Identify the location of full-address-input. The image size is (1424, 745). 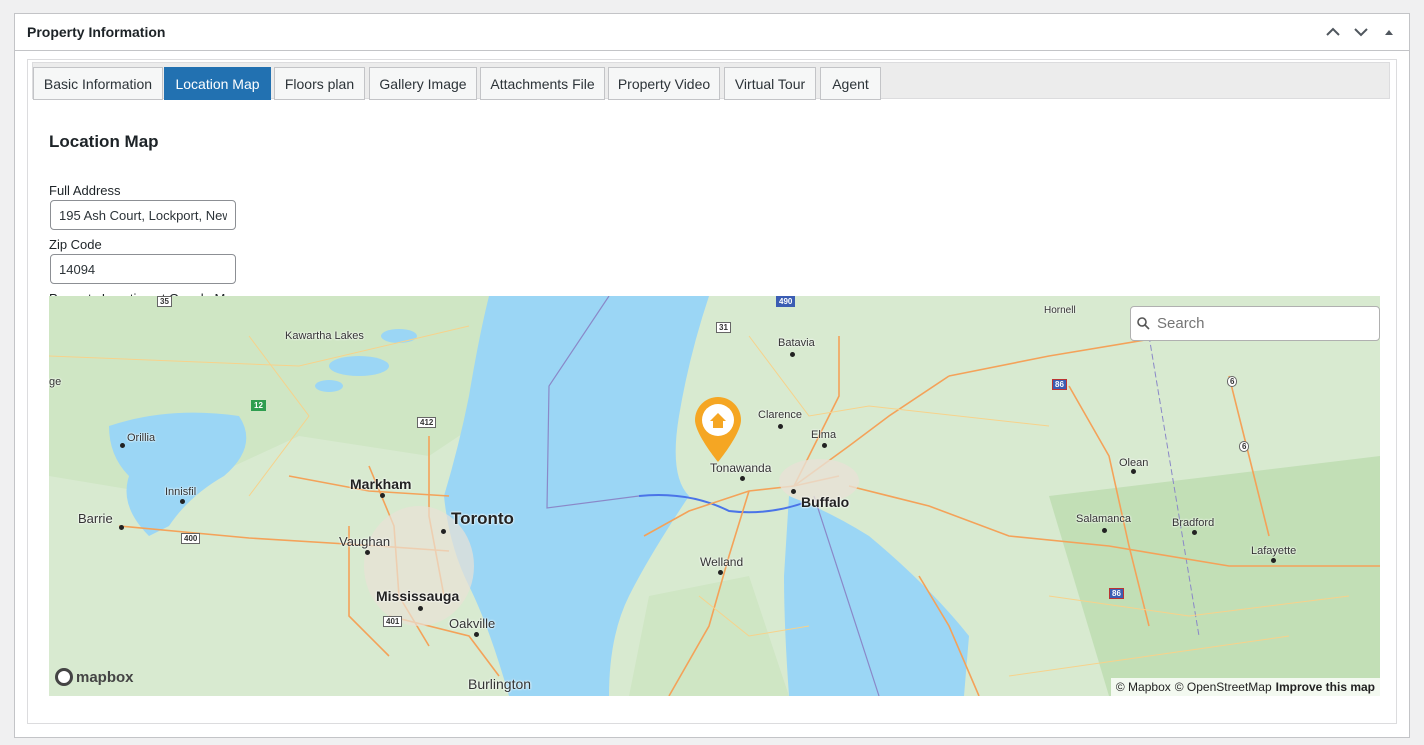
(143, 215).